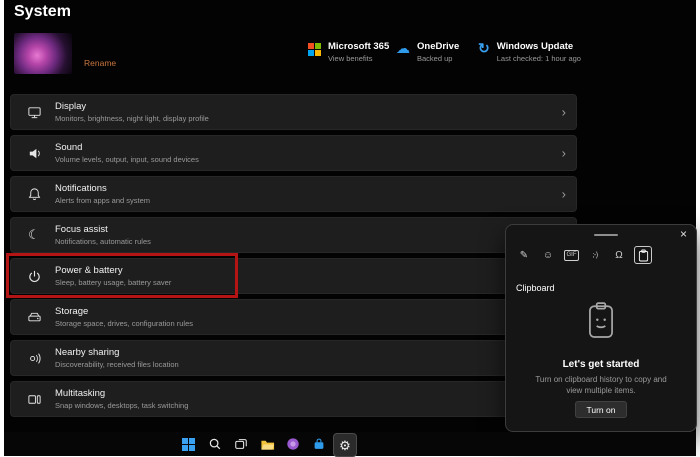  What do you see at coordinates (103, 200) in the screenshot?
I see `settings-item-subtitle: Alerts from apps and system` at bounding box center [103, 200].